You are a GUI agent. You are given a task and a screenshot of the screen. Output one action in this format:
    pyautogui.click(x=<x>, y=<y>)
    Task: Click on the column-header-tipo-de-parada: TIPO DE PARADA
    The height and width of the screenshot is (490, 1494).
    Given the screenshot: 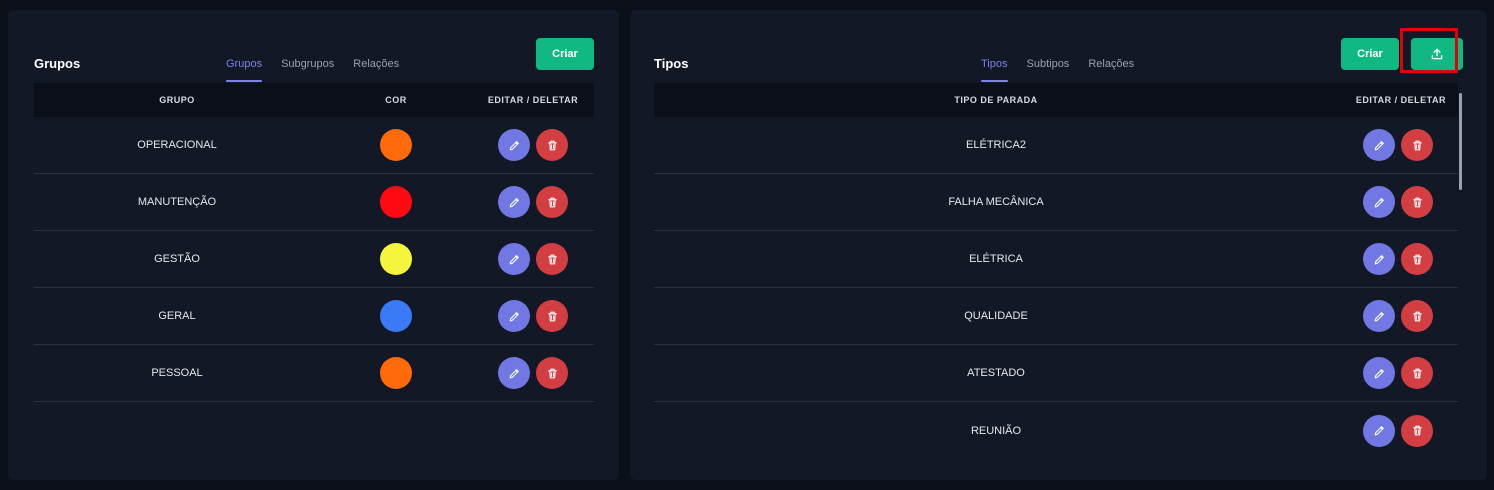 What is the action you would take?
    pyautogui.click(x=996, y=100)
    